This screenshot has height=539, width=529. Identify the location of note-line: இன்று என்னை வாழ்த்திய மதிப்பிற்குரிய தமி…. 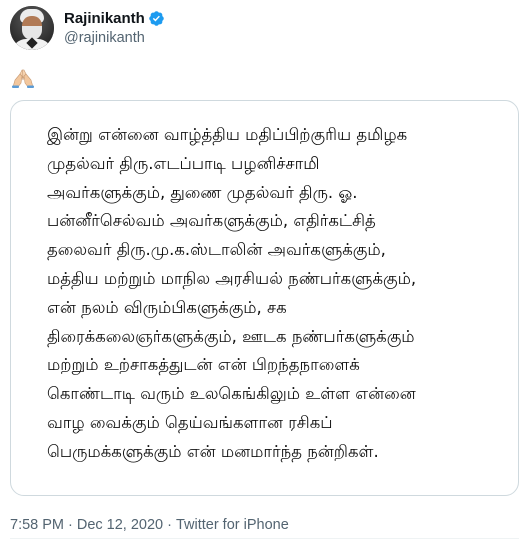
(227, 134).